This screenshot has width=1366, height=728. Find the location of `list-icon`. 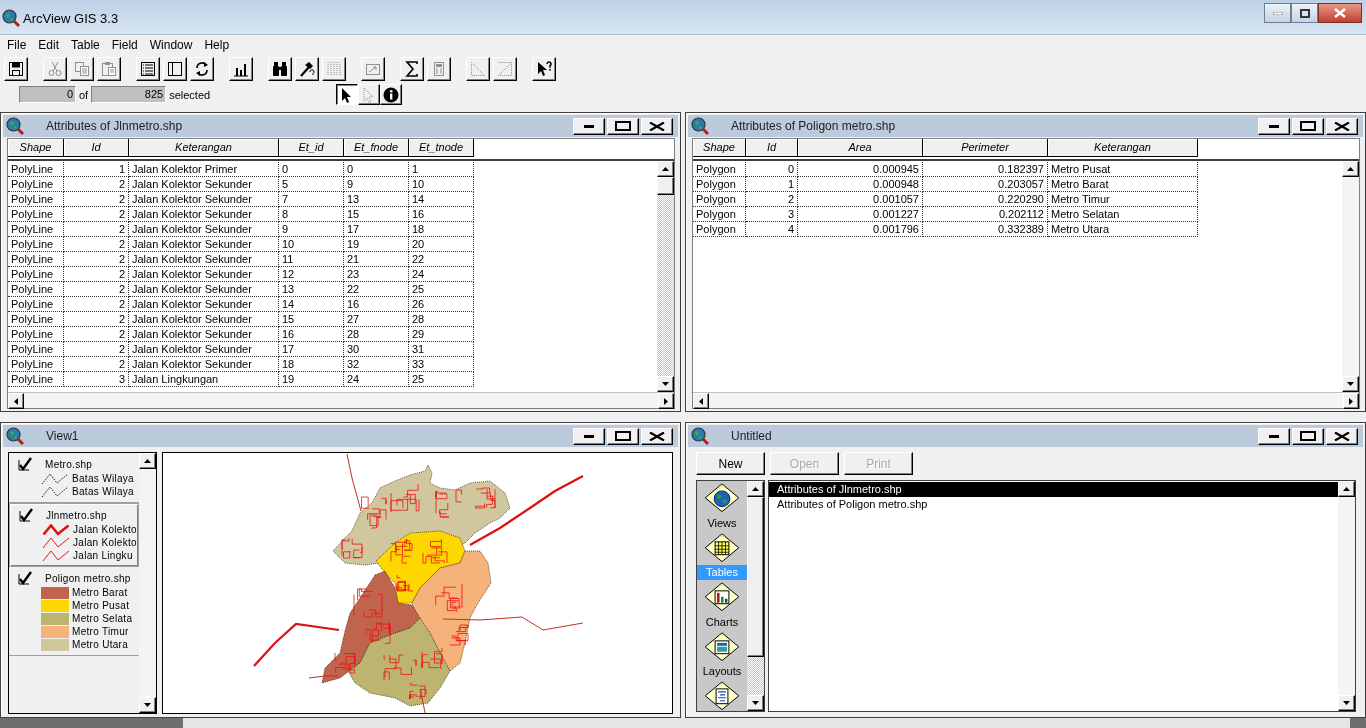

list-icon is located at coordinates (148, 69).